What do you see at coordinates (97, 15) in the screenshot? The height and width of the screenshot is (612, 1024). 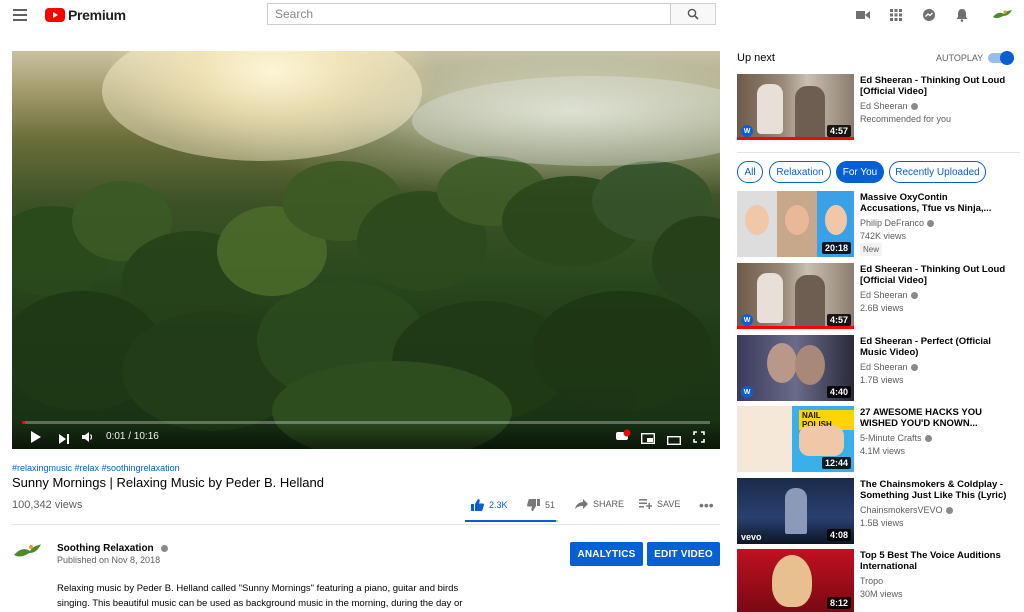 I see `brand-label: Premium` at bounding box center [97, 15].